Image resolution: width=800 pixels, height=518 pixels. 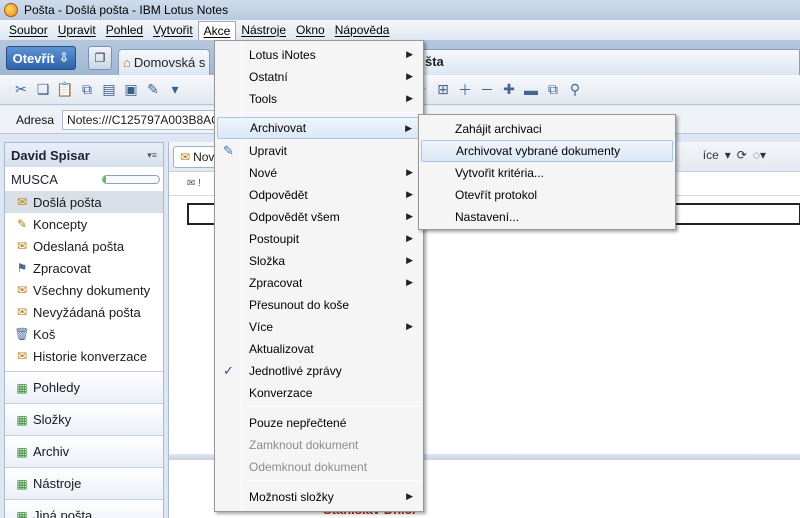 I want to click on menu-item-label: Zahájit archivaci, so click(x=498, y=129).